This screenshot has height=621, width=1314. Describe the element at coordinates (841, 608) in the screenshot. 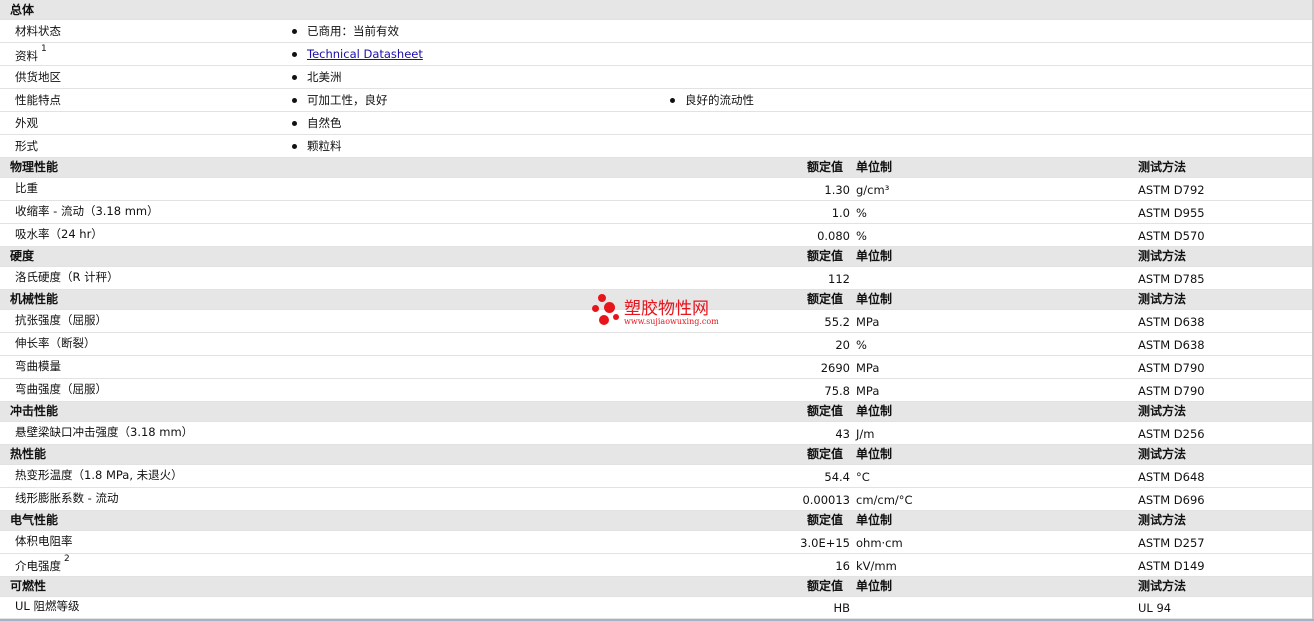

I see `property-value: HB` at that location.